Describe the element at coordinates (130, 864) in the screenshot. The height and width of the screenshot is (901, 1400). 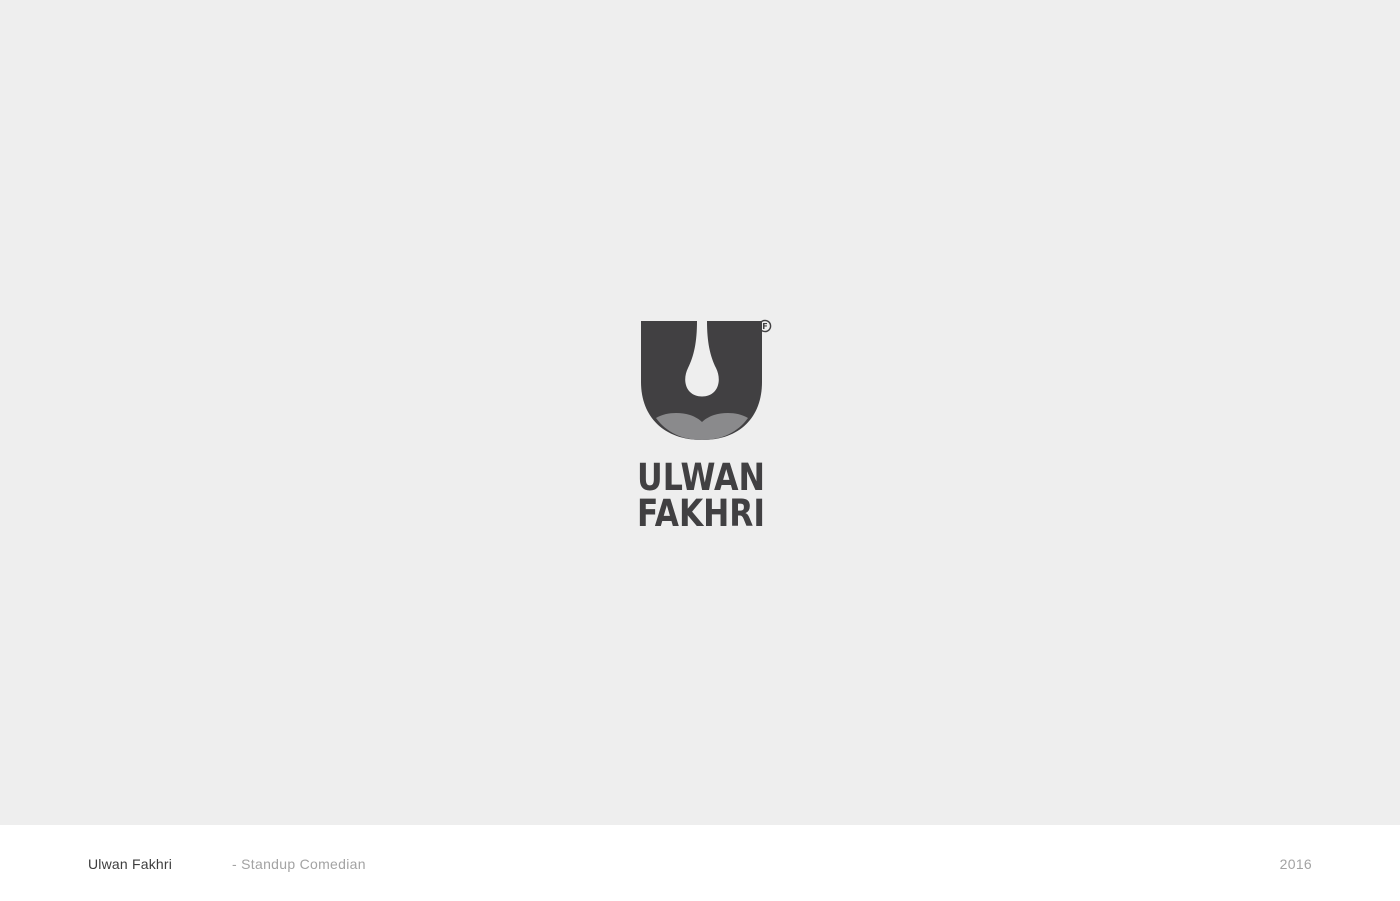
I see `footer-client-name: Ulwan Fakhri` at that location.